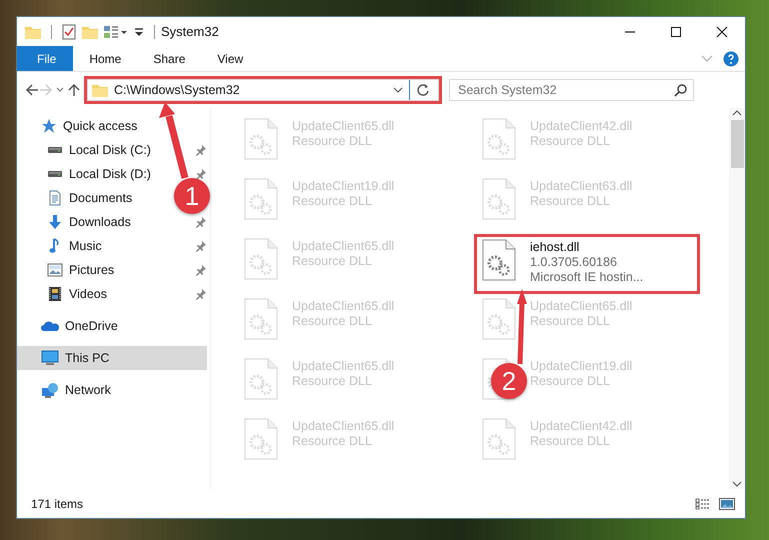 The width and height of the screenshot is (769, 540). What do you see at coordinates (50, 326) in the screenshot?
I see `cloud-icon` at bounding box center [50, 326].